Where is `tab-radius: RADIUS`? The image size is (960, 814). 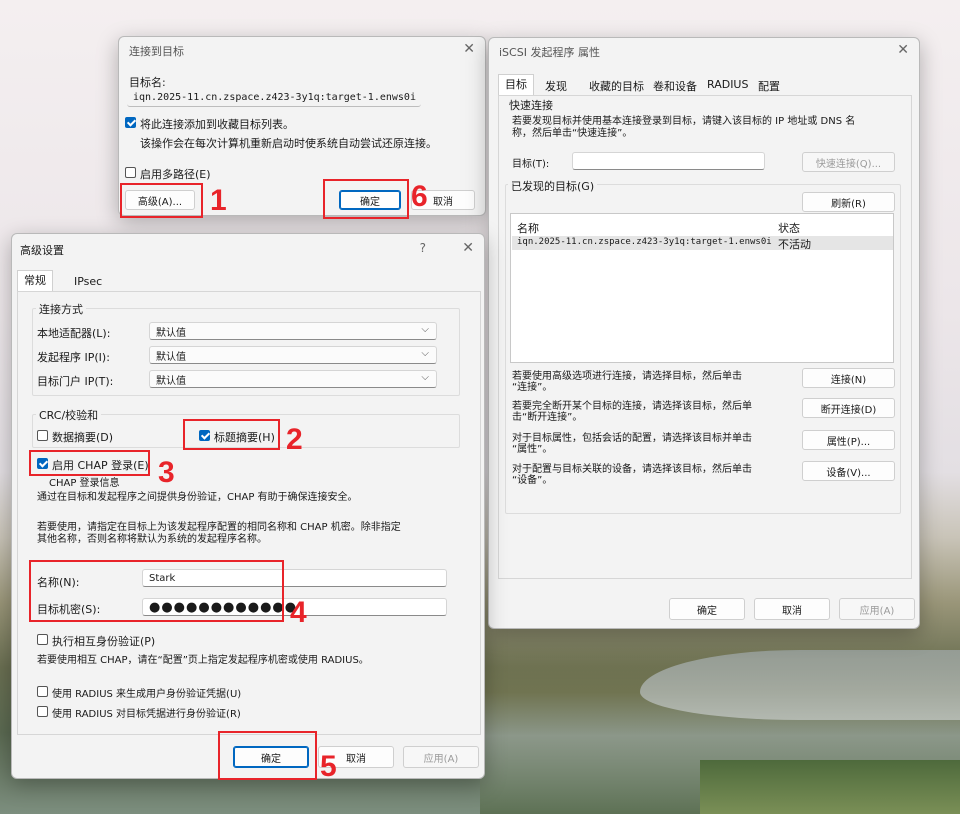 tab-radius: RADIUS is located at coordinates (727, 84).